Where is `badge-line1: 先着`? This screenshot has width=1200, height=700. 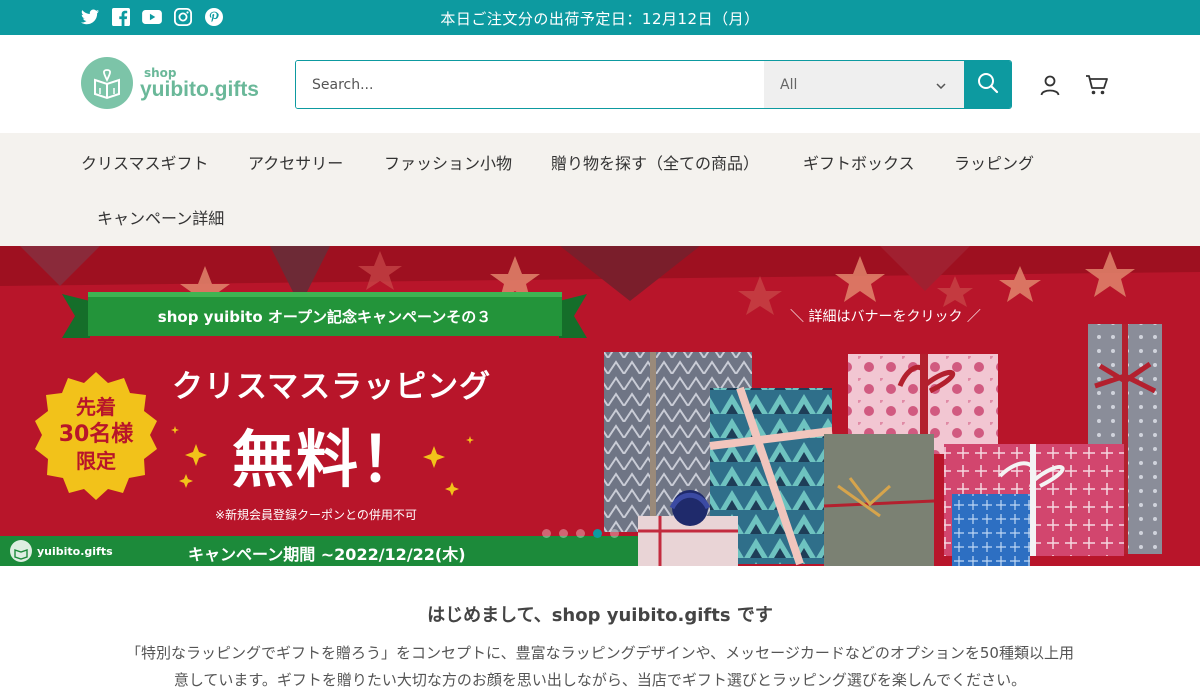
badge-line1: 先着 is located at coordinates (96, 407).